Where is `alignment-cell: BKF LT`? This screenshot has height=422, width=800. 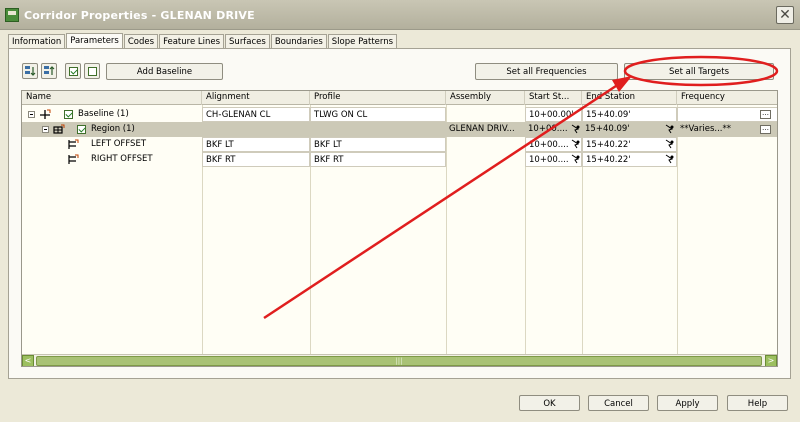
alignment-cell: BKF LT is located at coordinates (256, 144).